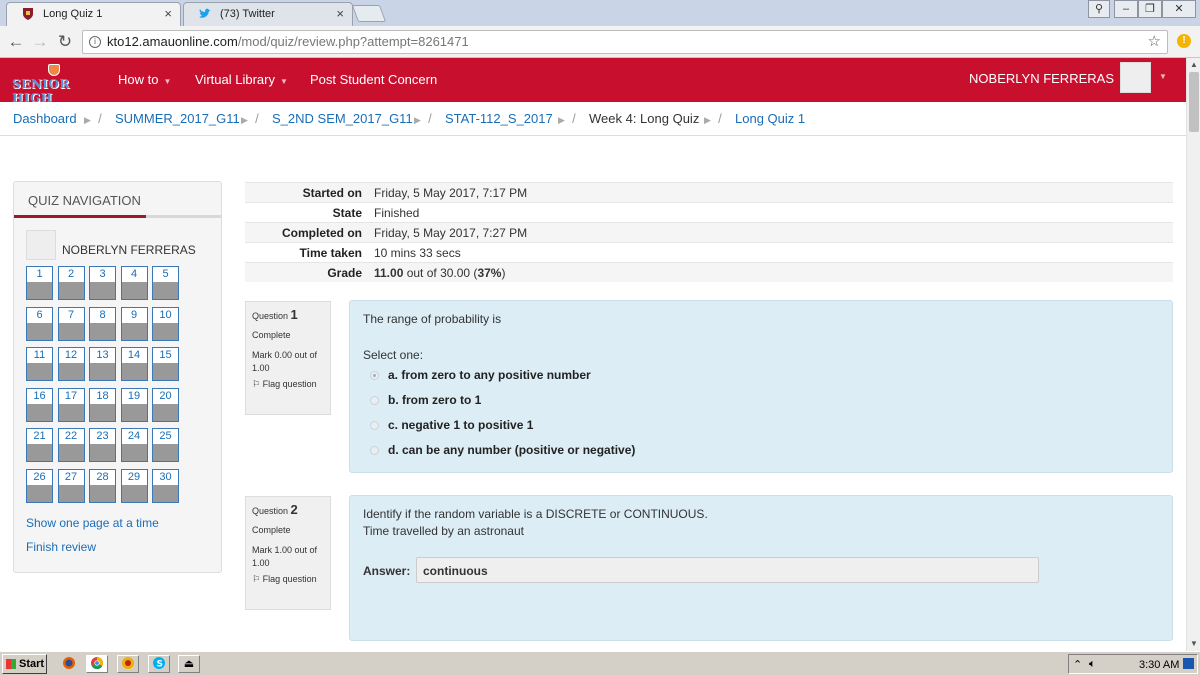  I want to click on quiz-nav-number: 28, so click(102, 476).